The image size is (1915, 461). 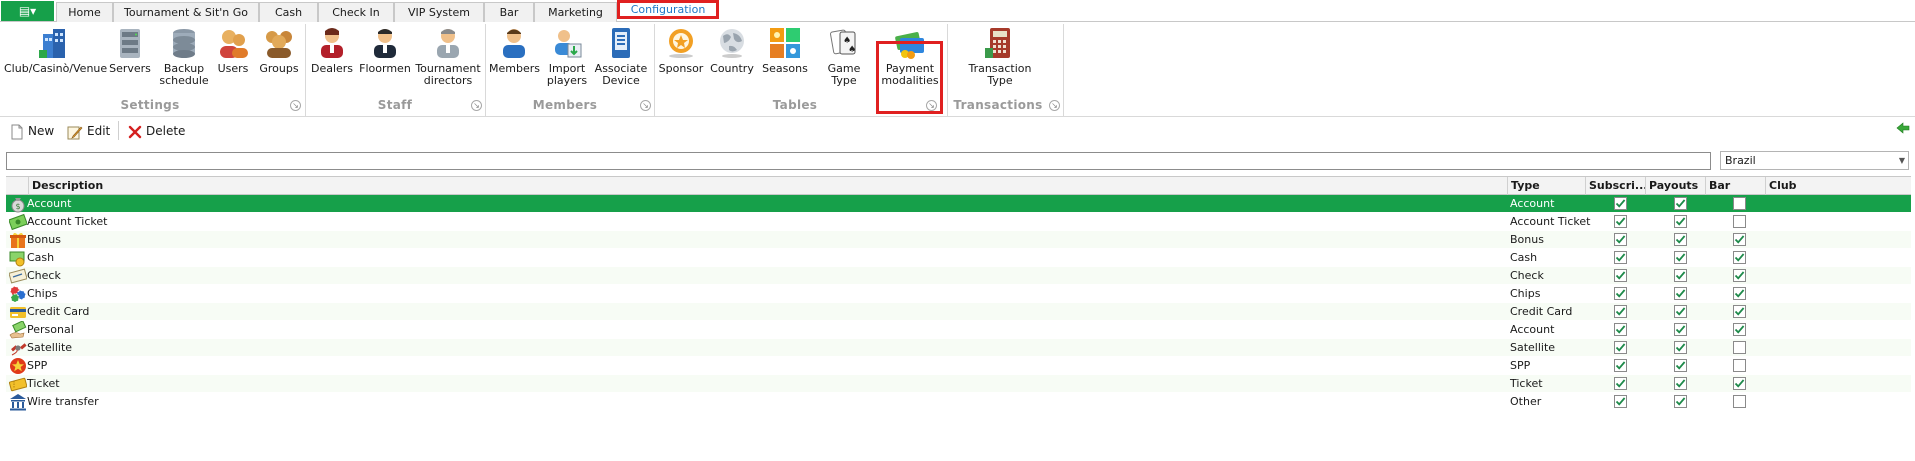 What do you see at coordinates (958, 366) in the screenshot?
I see `table-row: SPP SPP` at bounding box center [958, 366].